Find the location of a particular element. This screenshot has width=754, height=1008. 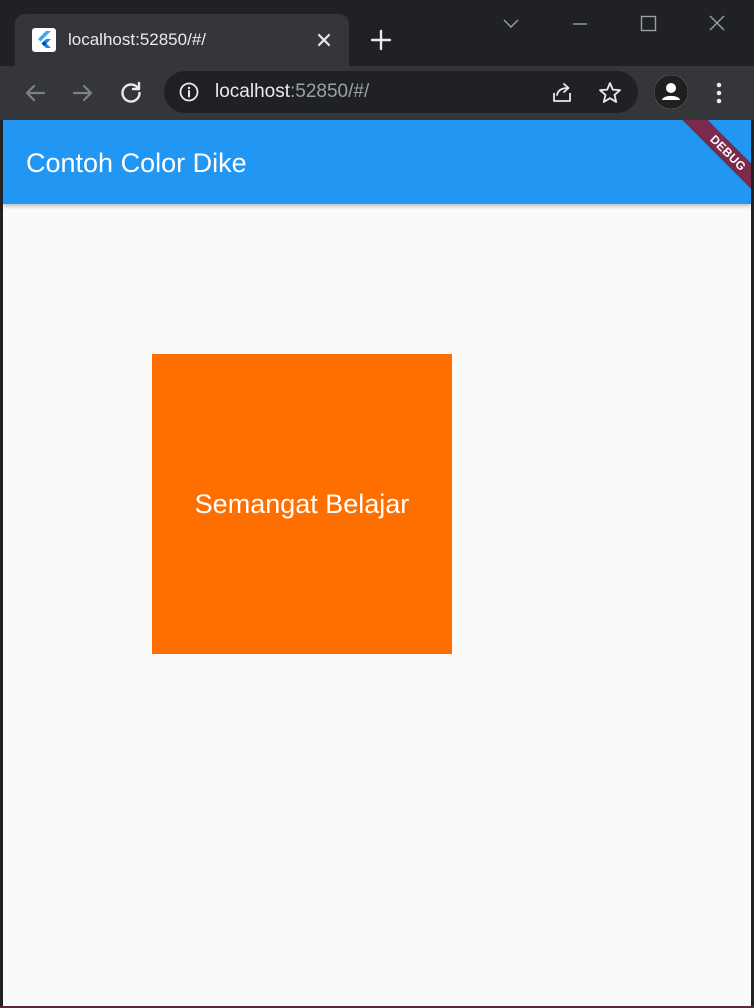

minimize-icon is located at coordinates (580, 24).